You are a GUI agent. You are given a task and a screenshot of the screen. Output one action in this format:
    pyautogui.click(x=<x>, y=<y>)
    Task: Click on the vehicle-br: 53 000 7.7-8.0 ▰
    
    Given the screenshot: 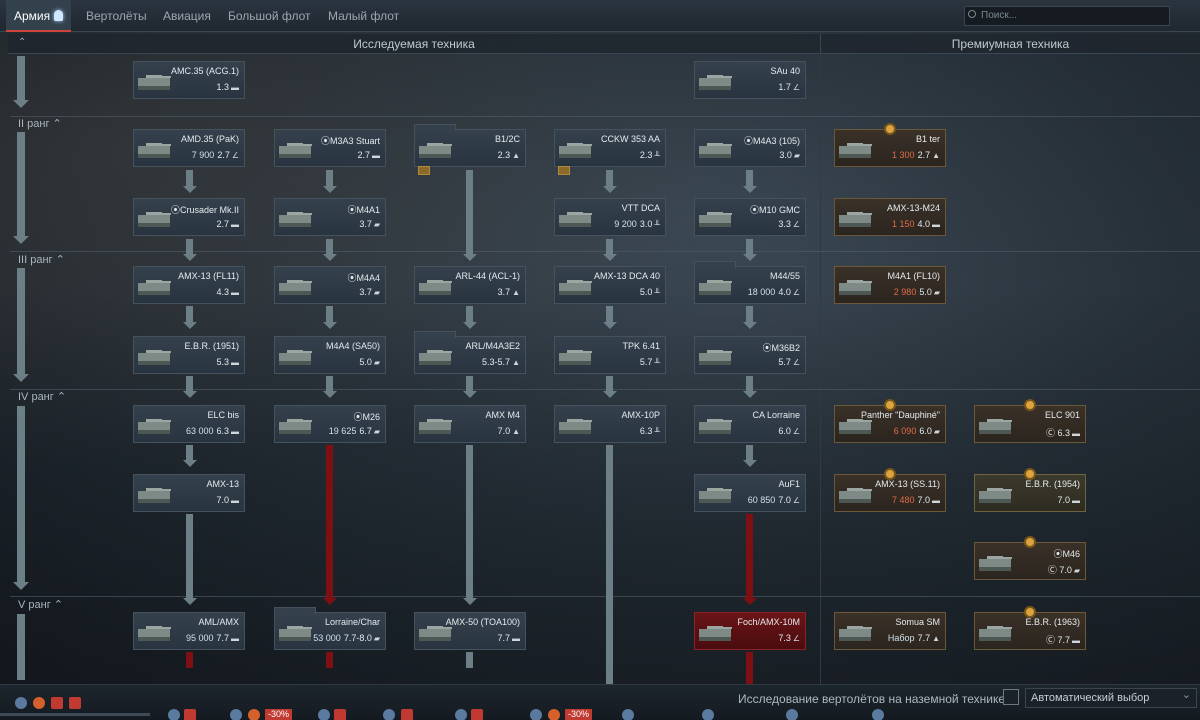 What is the action you would take?
    pyautogui.click(x=346, y=638)
    